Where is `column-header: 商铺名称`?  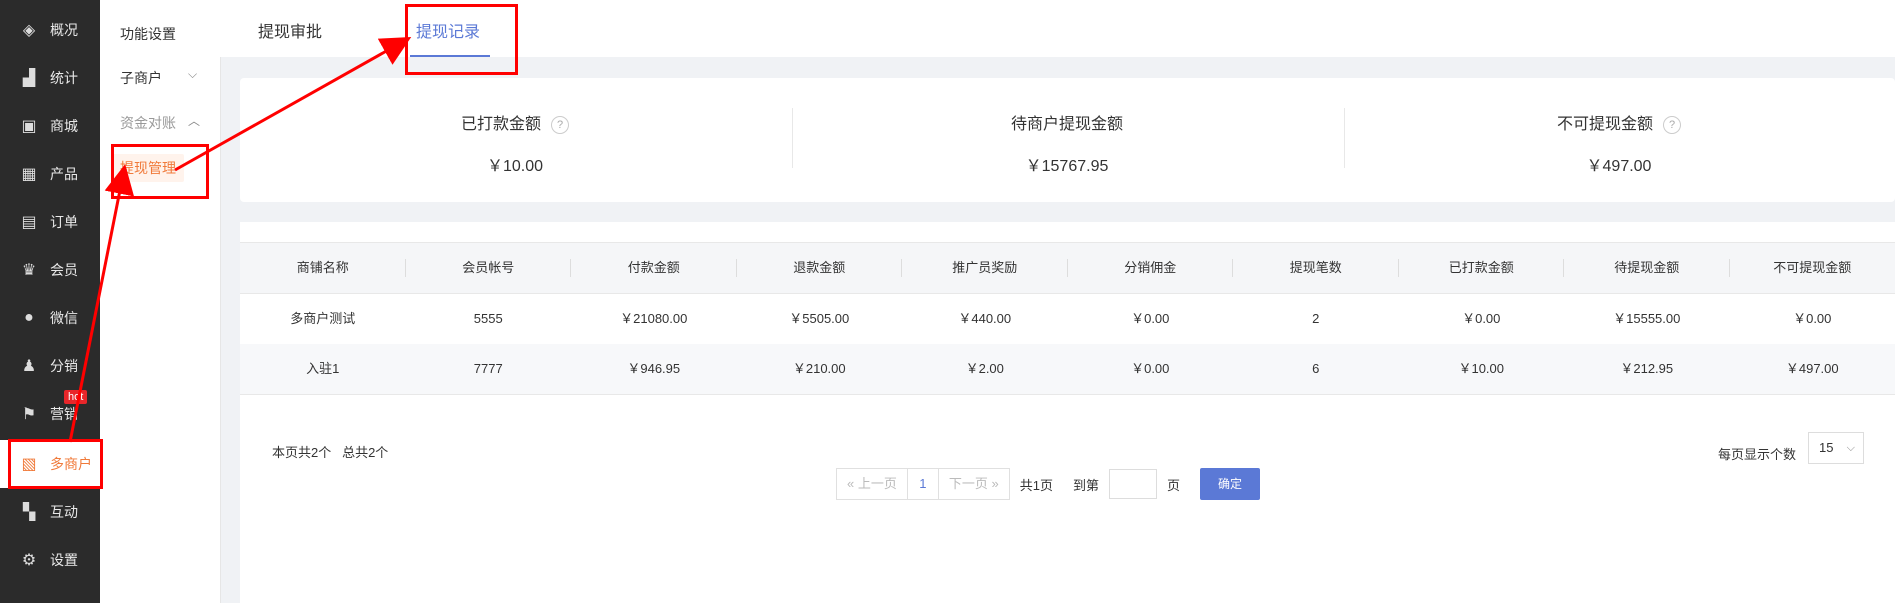 column-header: 商铺名称 is located at coordinates (323, 268).